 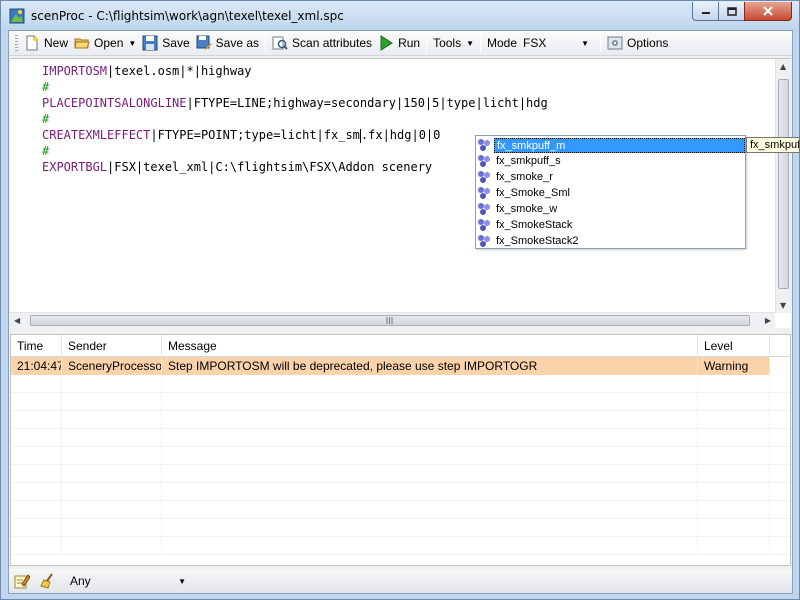 I want to click on autocomplete-item-label: fx_SmokeStack2, so click(x=537, y=240).